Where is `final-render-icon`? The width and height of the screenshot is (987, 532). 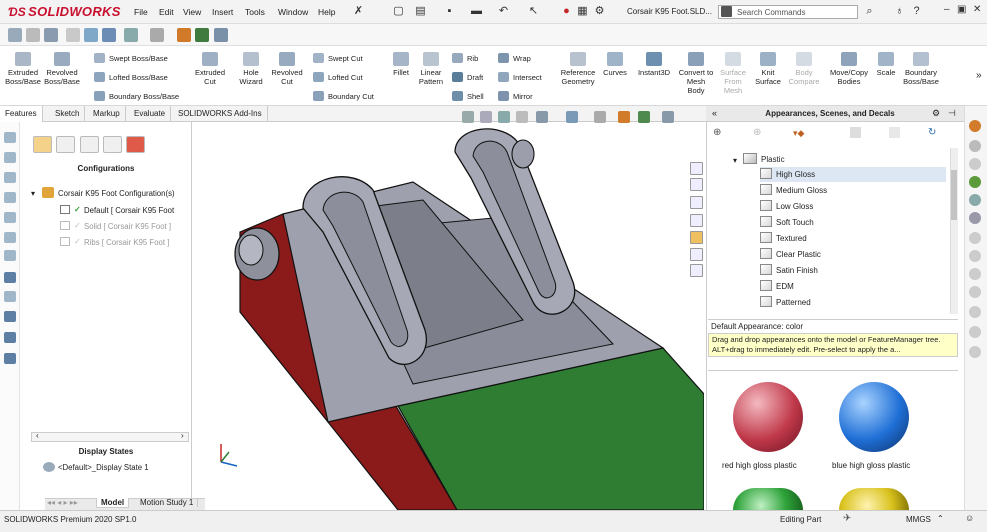 final-render-icon is located at coordinates (975, 274).